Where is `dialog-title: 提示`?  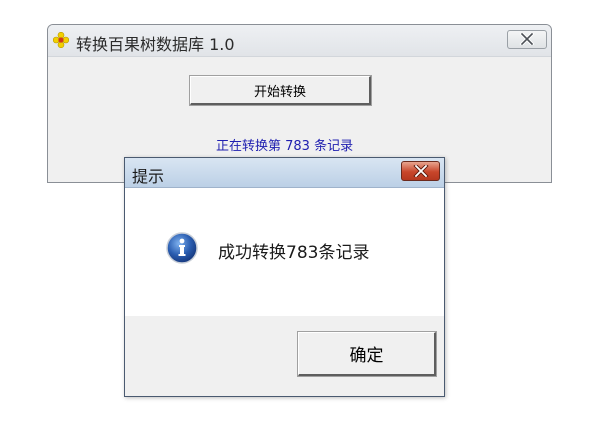 dialog-title: 提示 is located at coordinates (148, 176).